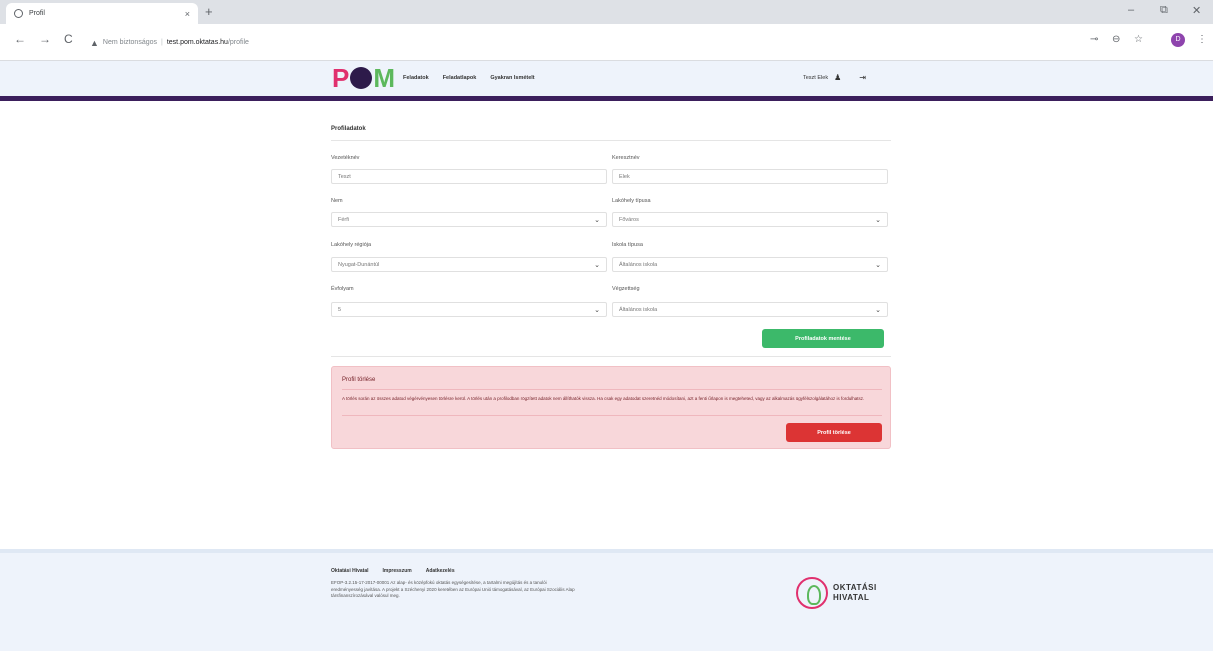 This screenshot has height=651, width=1213. What do you see at coordinates (750, 219) in the screenshot?
I see `settlement-type-select: Főváros ⌄` at bounding box center [750, 219].